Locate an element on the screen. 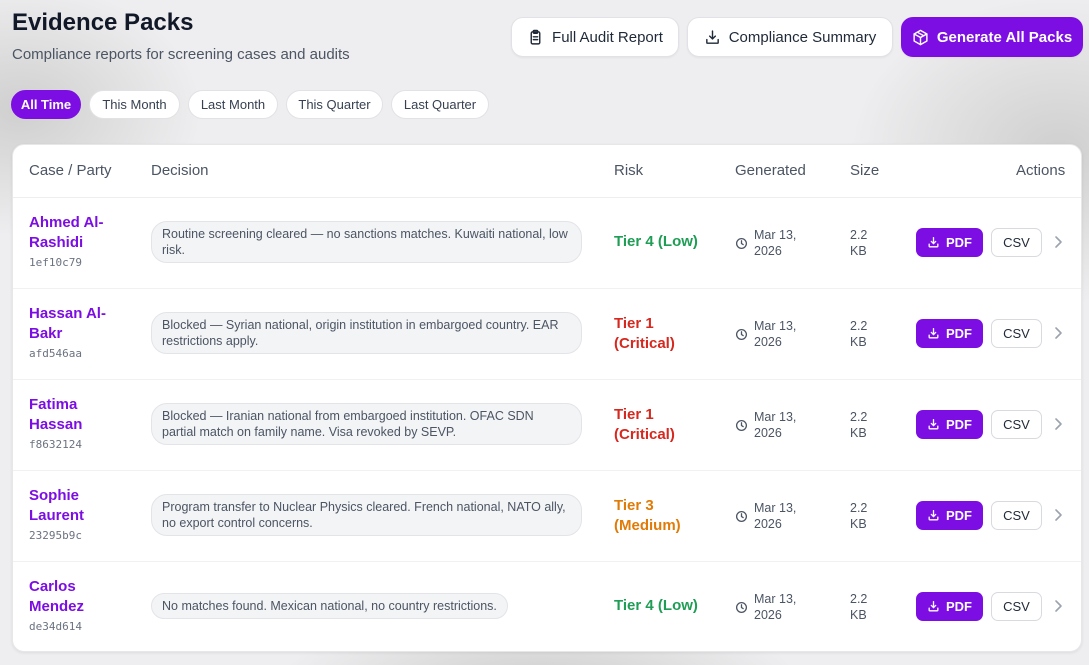  full-audit-report-button: Full Audit Report is located at coordinates (595, 37).